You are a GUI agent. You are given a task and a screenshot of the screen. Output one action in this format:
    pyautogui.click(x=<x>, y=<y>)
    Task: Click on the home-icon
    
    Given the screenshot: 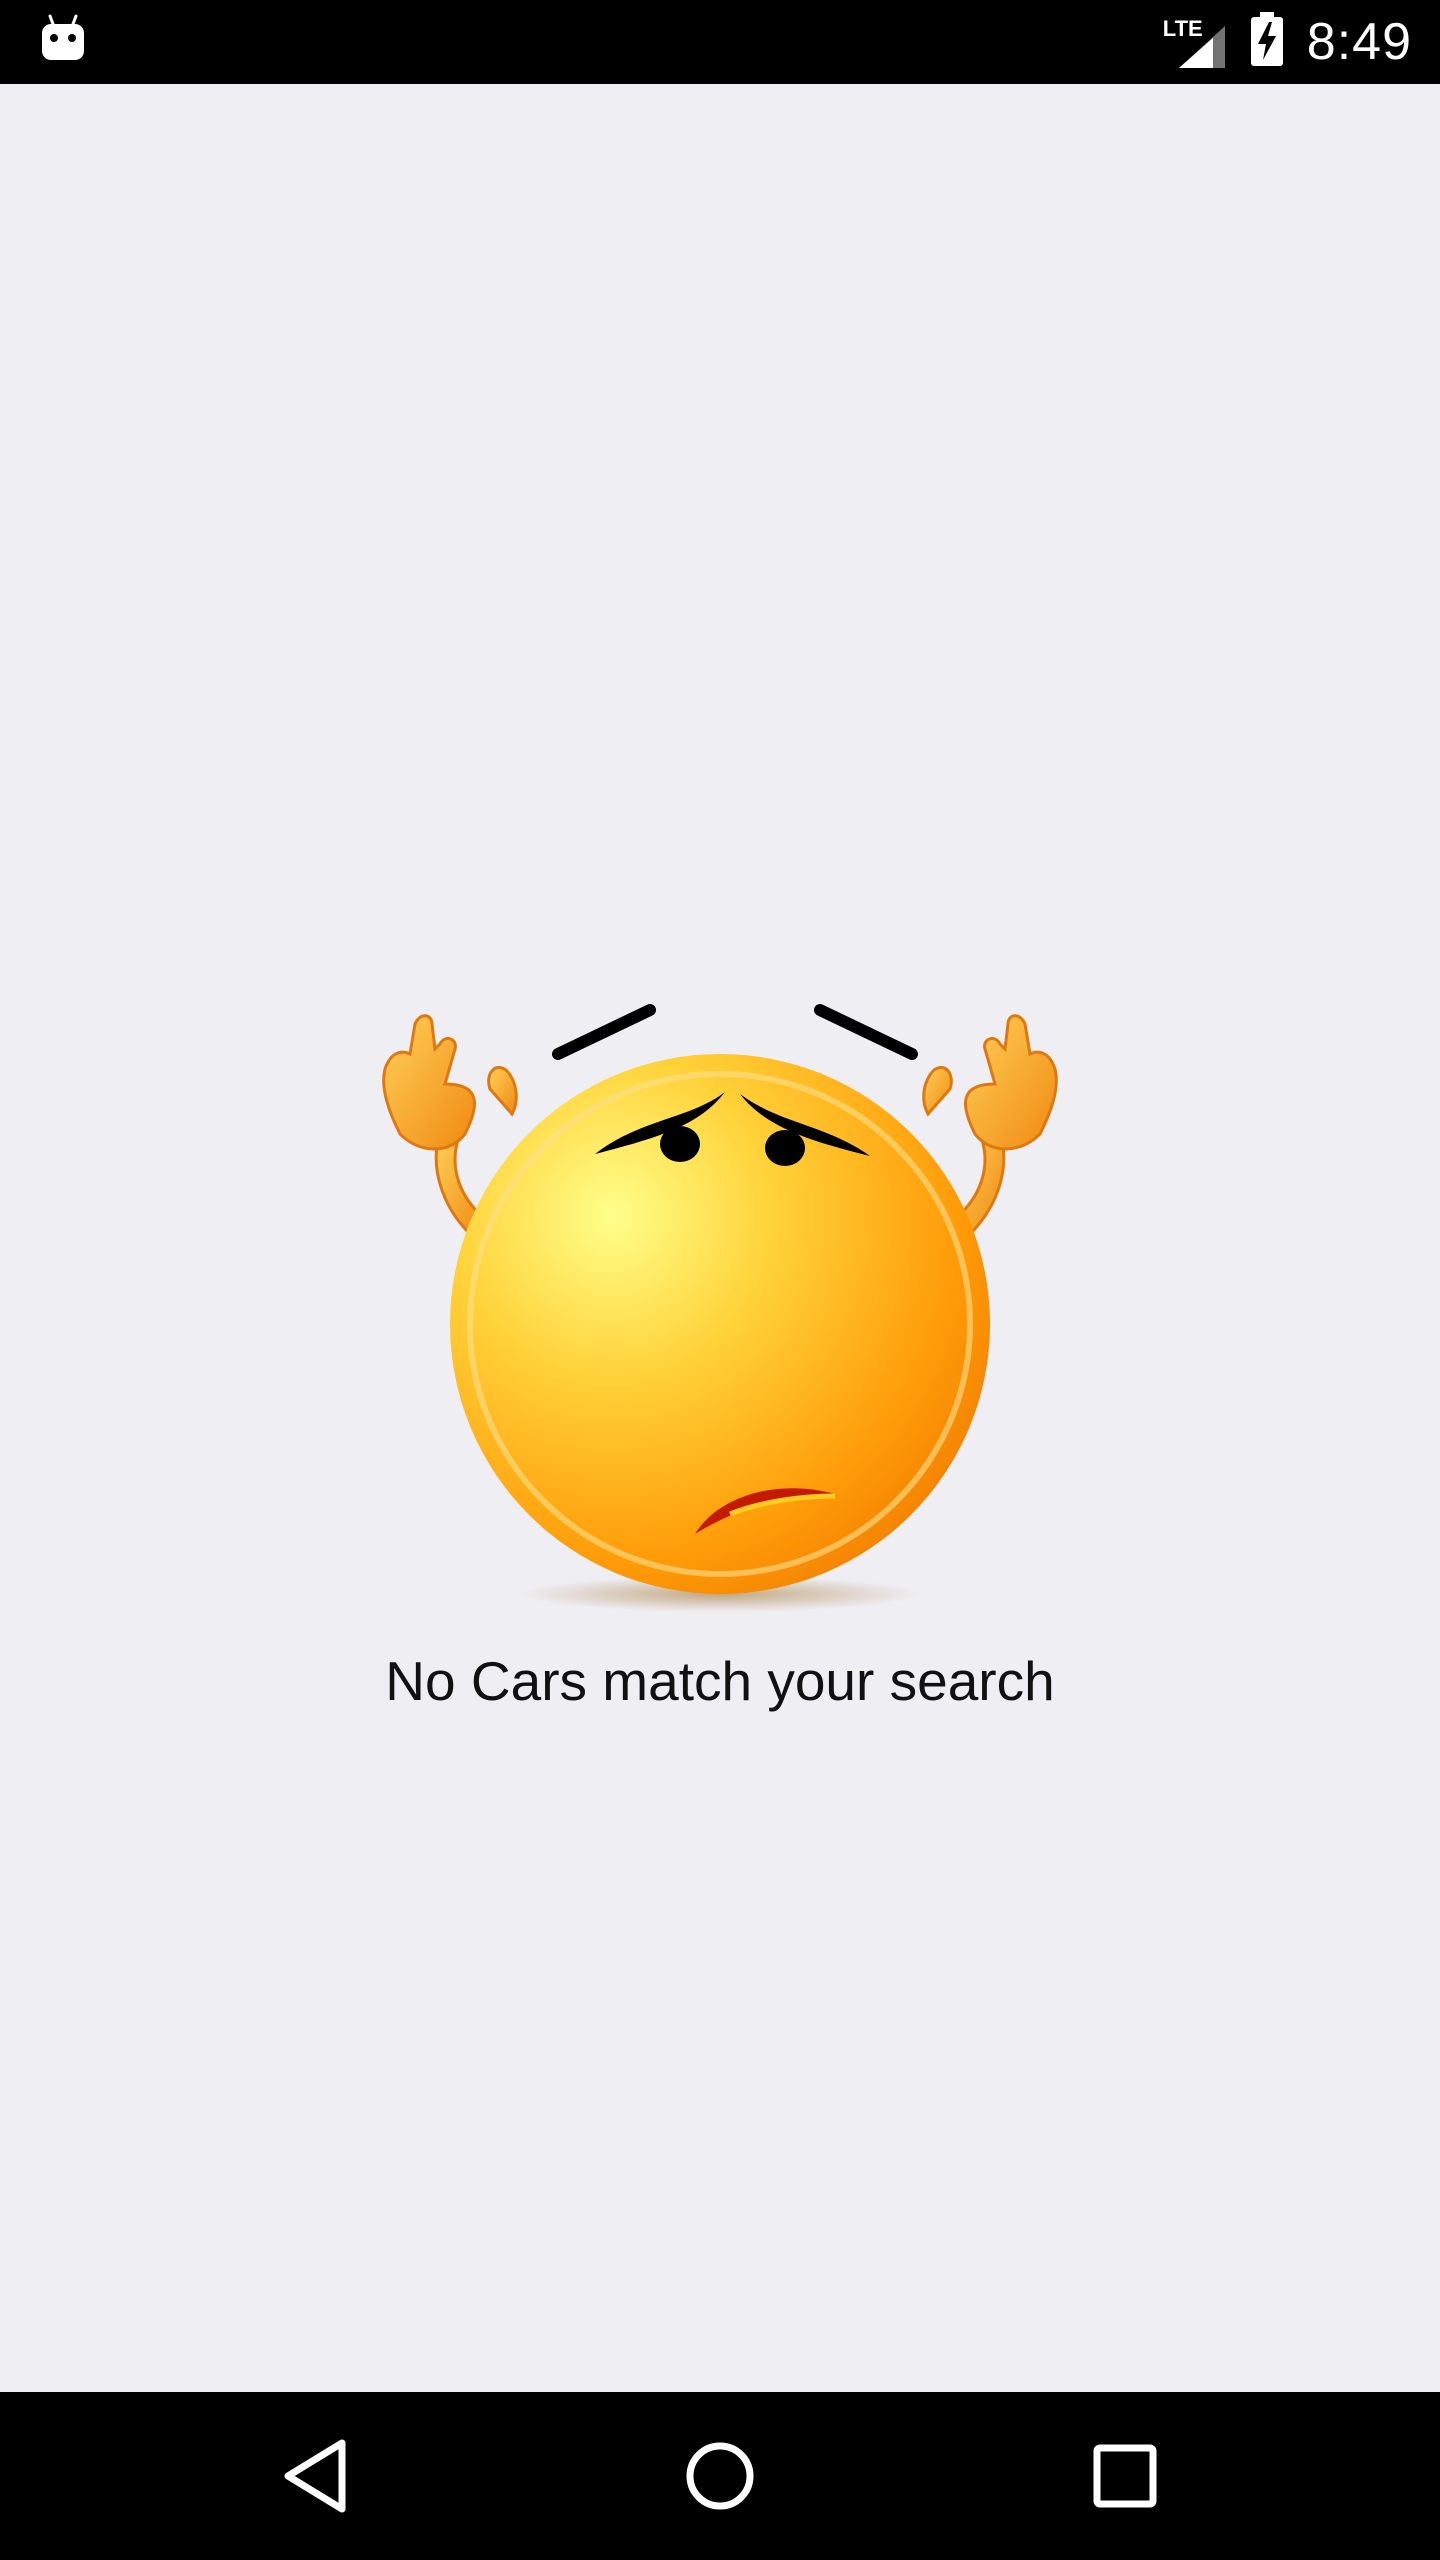 What is the action you would take?
    pyautogui.click(x=720, y=2476)
    